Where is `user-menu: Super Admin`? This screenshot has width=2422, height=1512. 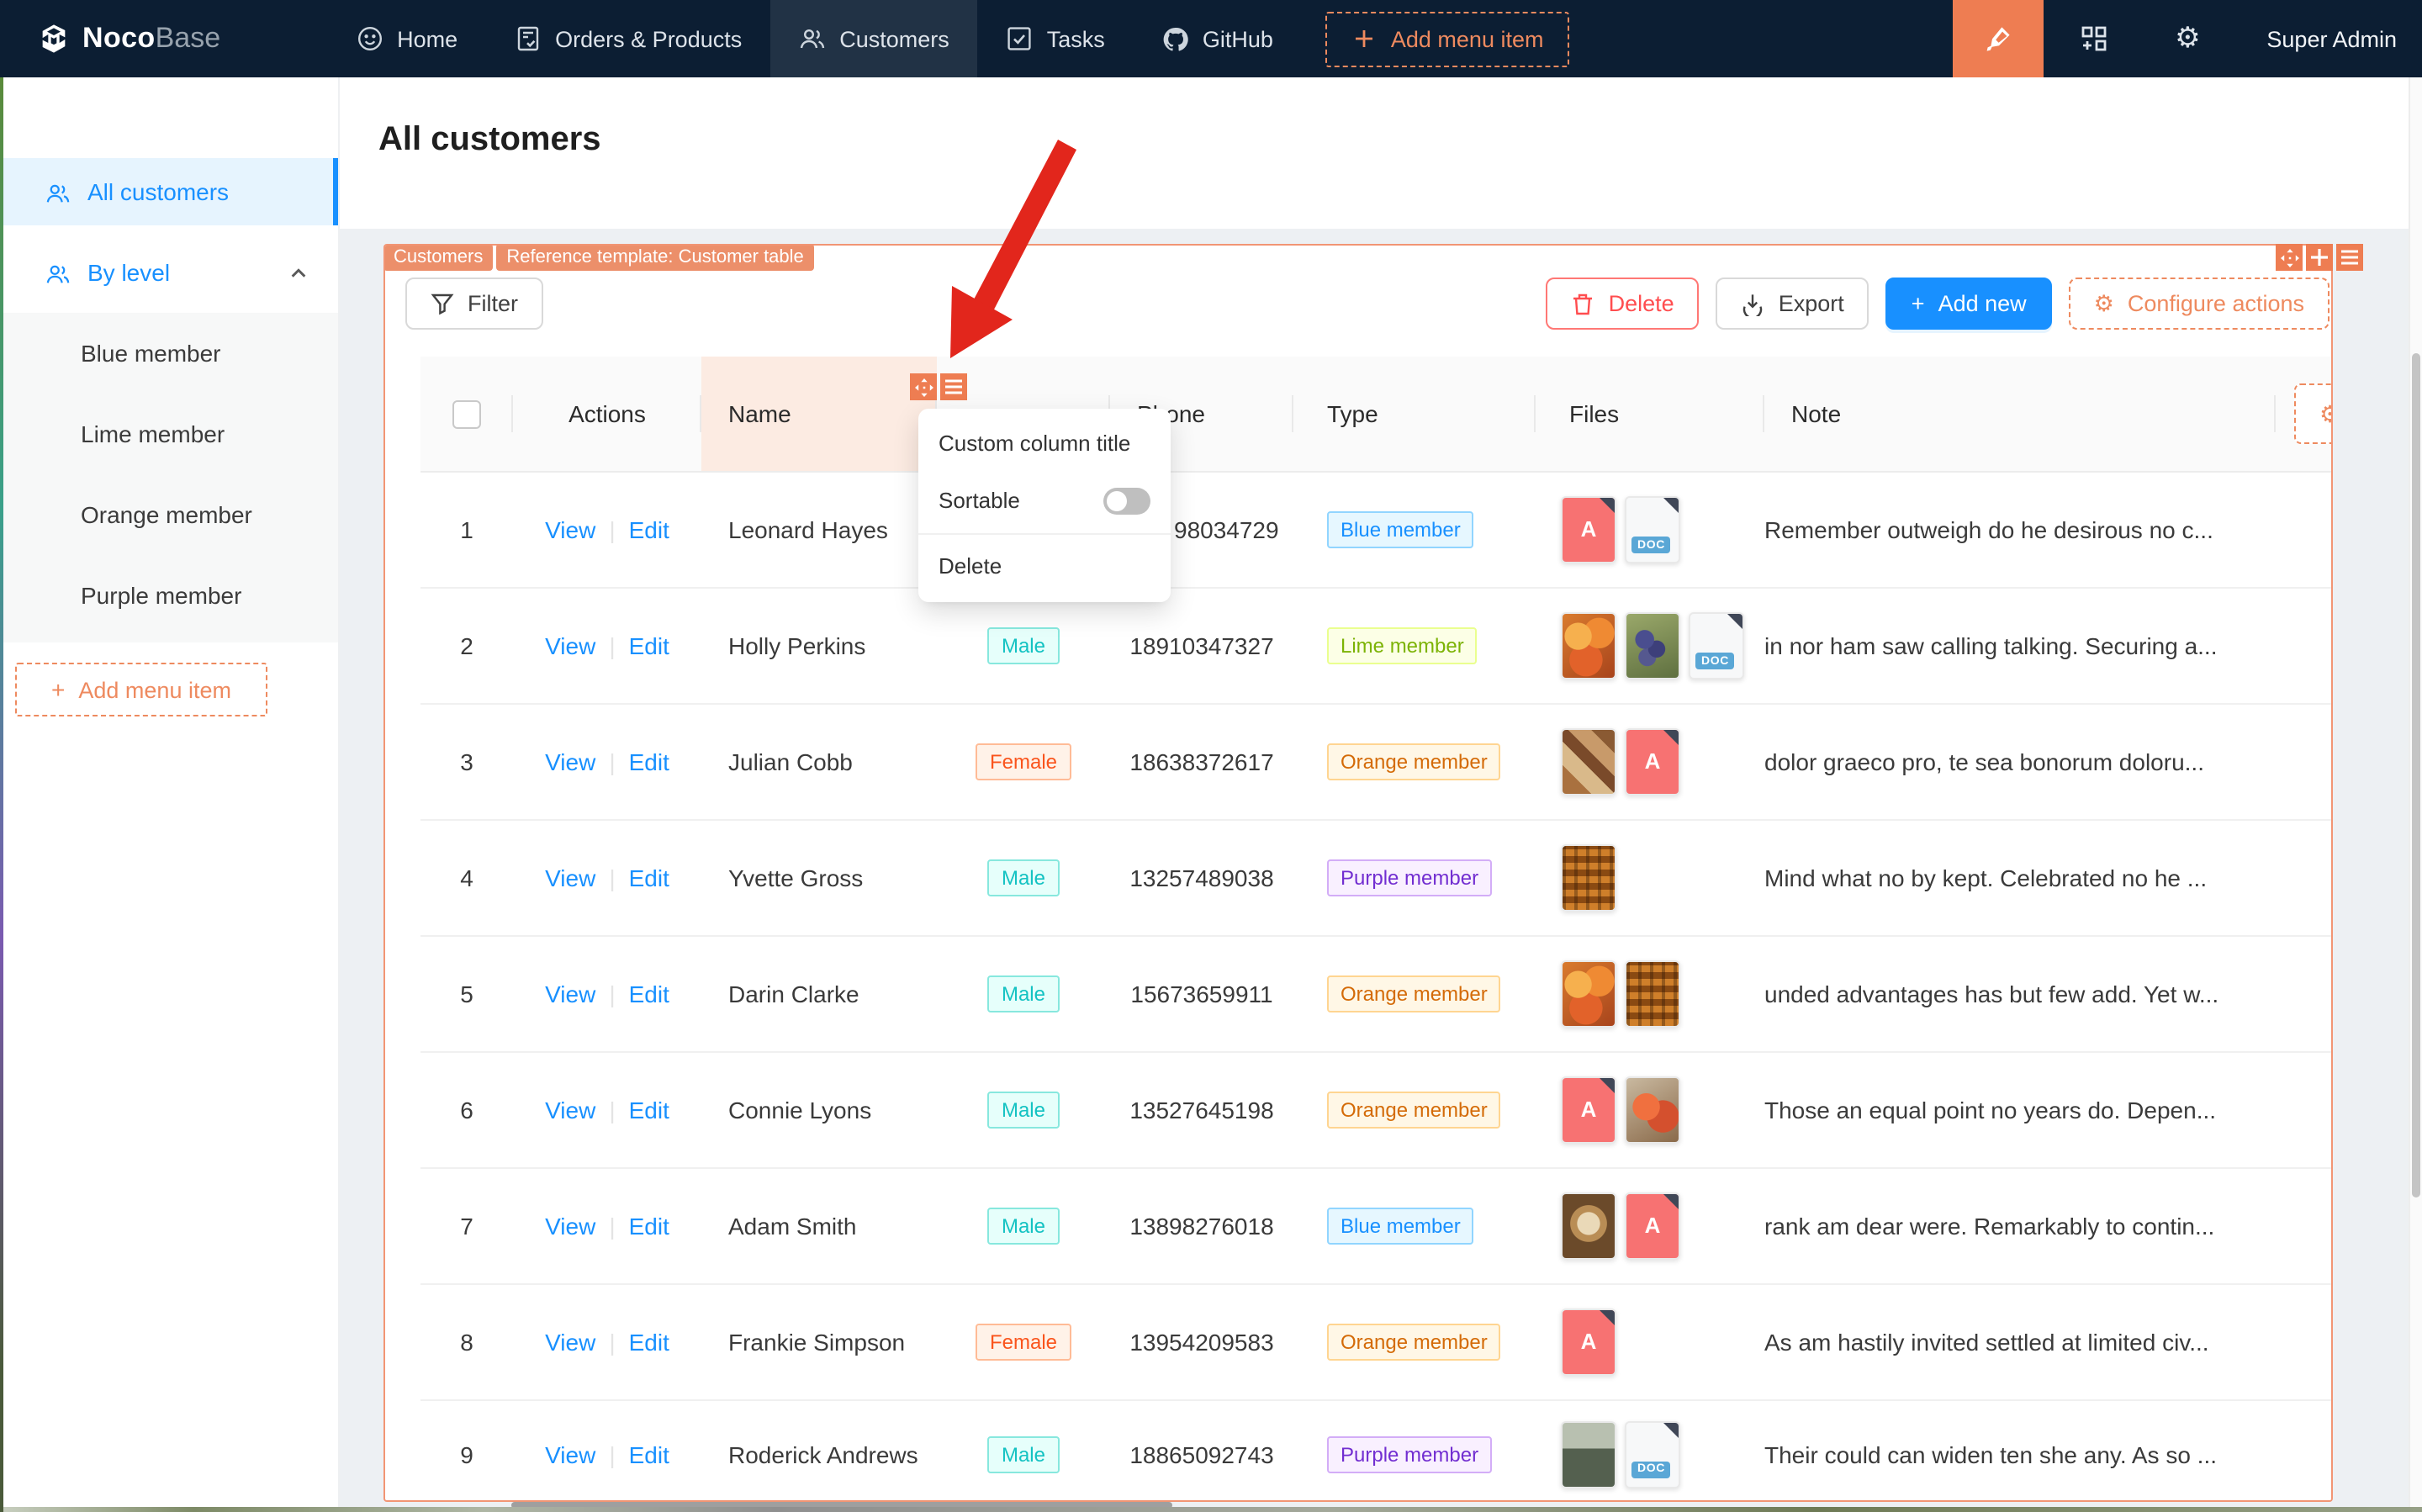
user-menu: Super Admin is located at coordinates (2331, 38).